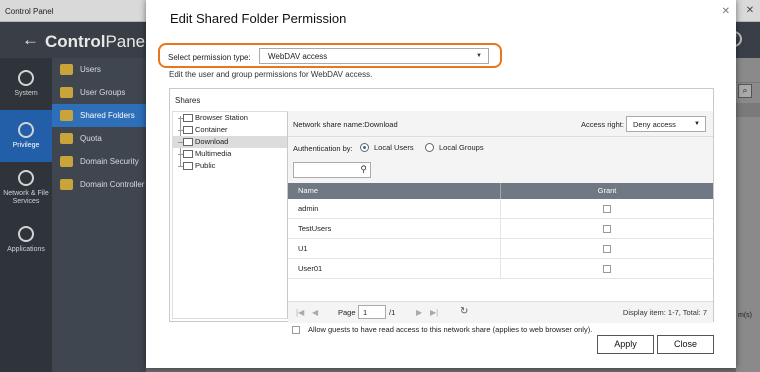  I want to click on tree-node-container: Container, so click(230, 130).